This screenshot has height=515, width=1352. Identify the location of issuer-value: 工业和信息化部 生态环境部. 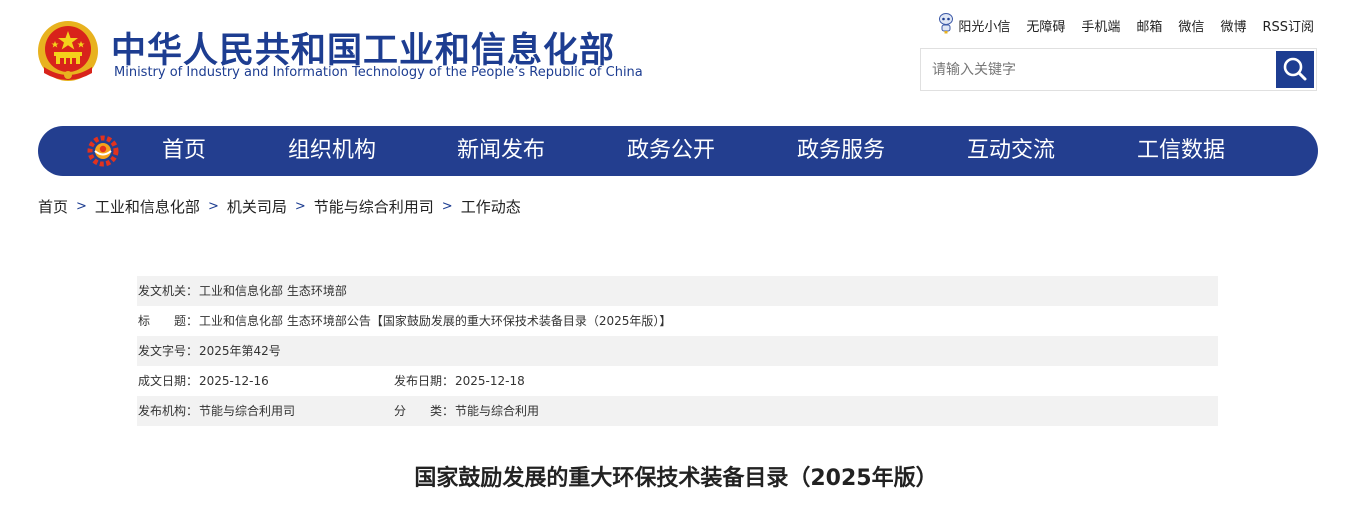
(273, 291).